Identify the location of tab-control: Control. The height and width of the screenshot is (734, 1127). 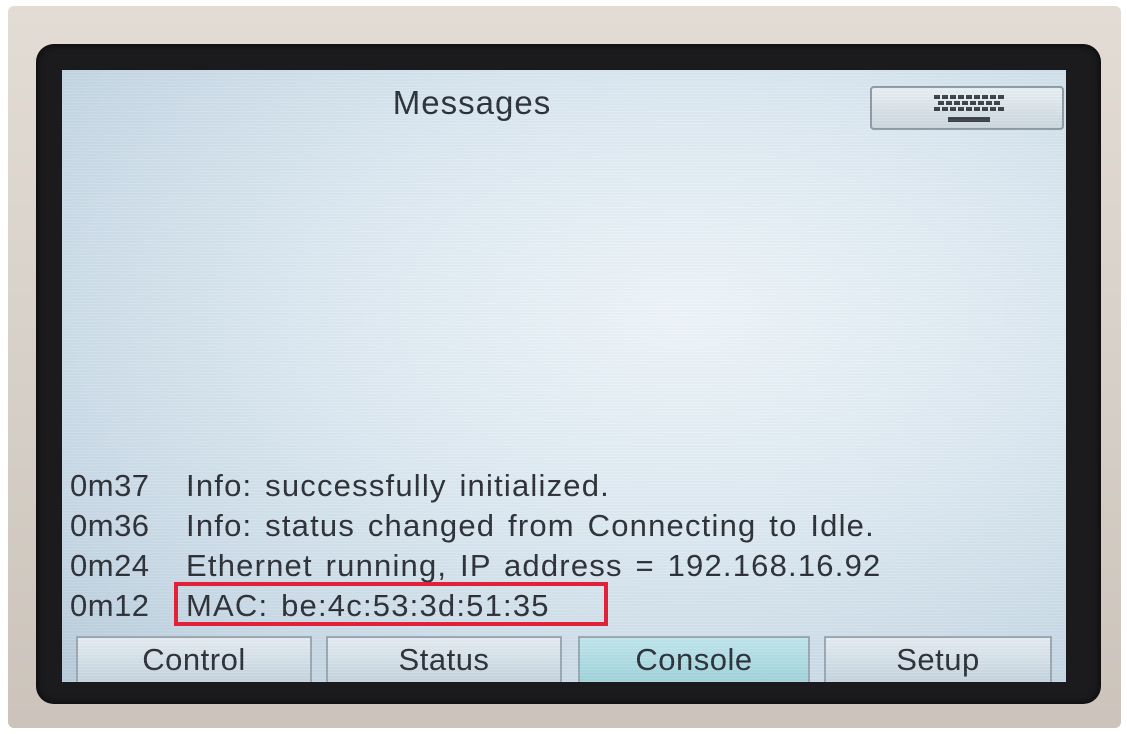
(194, 659).